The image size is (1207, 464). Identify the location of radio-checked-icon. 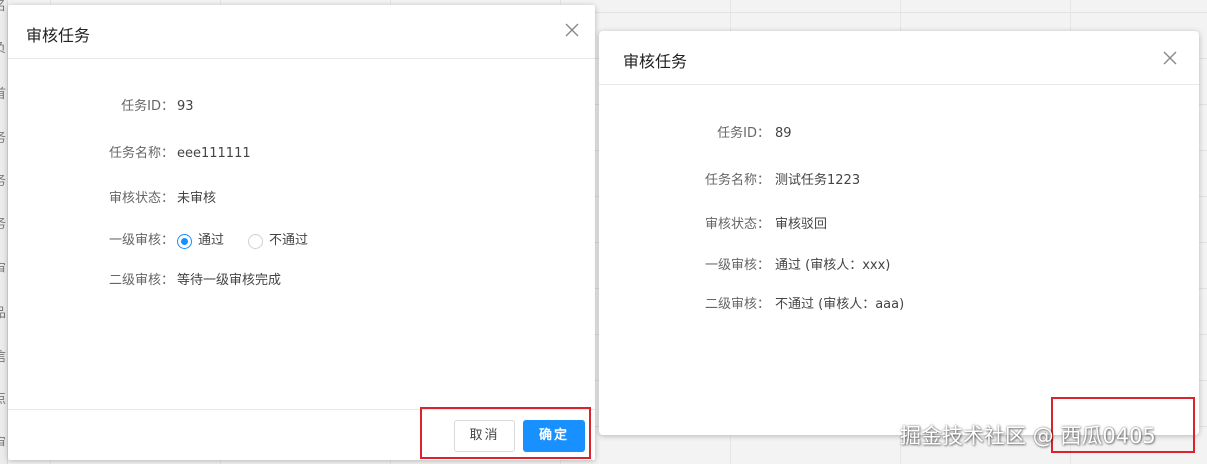
(184, 241).